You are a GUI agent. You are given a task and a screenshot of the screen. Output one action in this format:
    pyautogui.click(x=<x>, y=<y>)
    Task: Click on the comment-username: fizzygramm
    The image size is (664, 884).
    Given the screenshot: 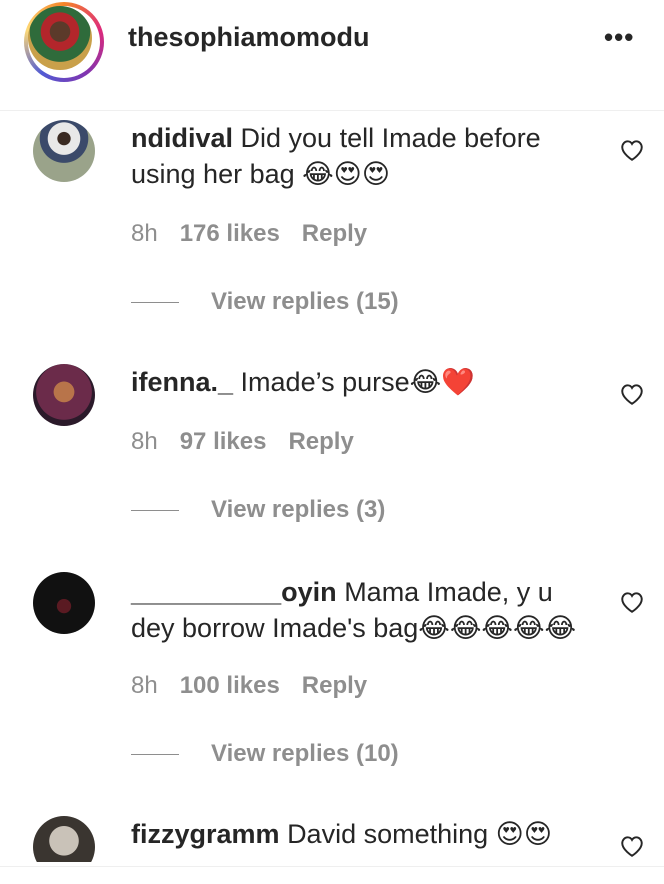 What is the action you would take?
    pyautogui.click(x=205, y=834)
    